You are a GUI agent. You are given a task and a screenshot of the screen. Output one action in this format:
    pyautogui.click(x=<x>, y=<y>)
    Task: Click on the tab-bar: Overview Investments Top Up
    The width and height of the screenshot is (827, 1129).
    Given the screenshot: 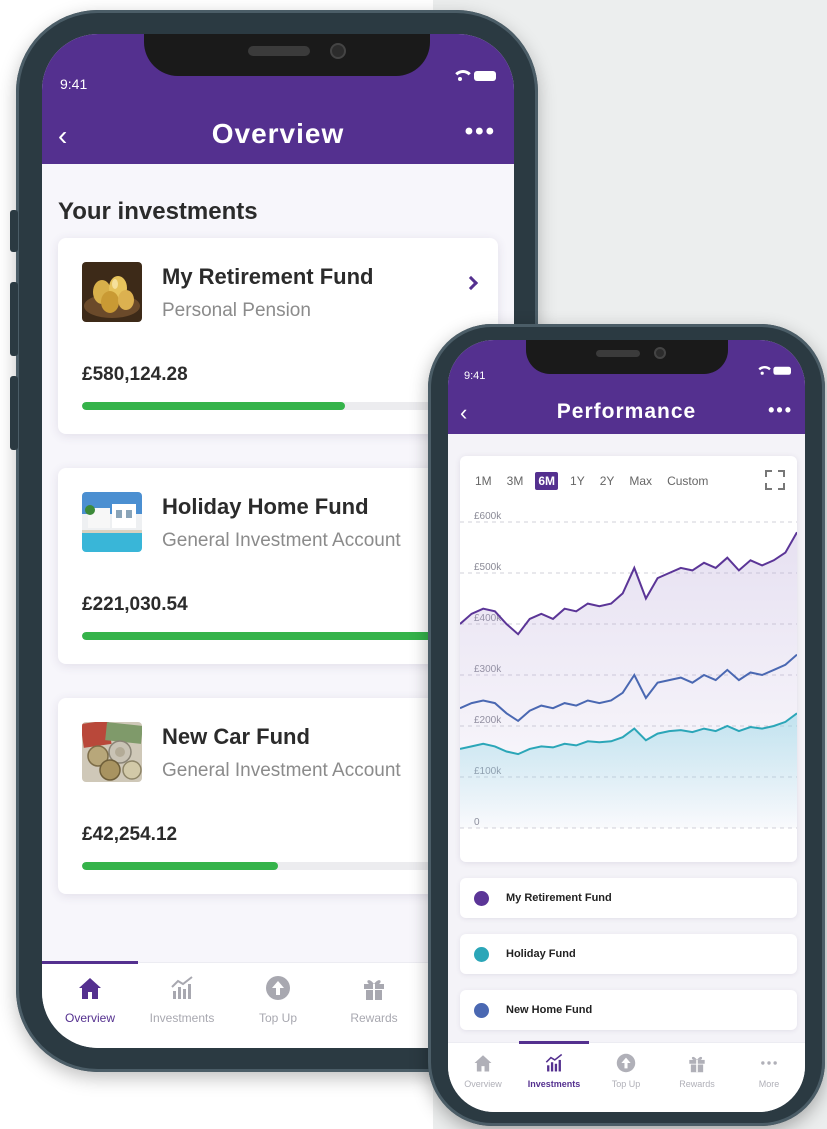 What is the action you would take?
    pyautogui.click(x=626, y=1076)
    